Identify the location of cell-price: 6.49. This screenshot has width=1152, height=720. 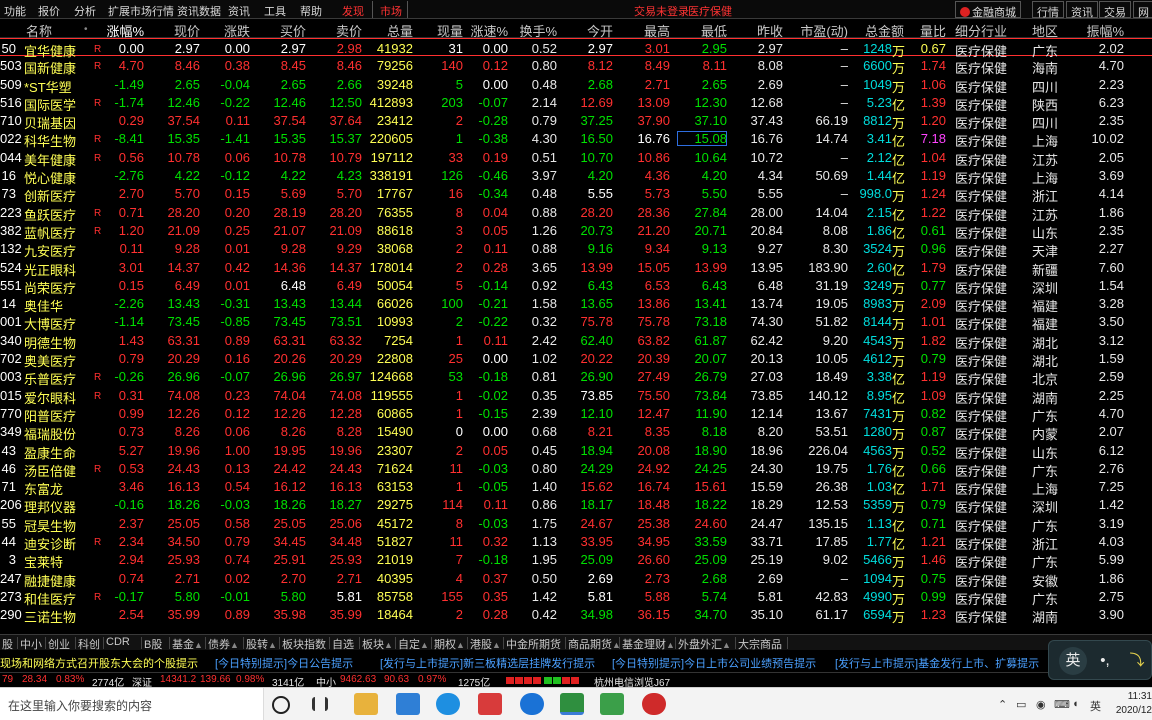
(187, 285).